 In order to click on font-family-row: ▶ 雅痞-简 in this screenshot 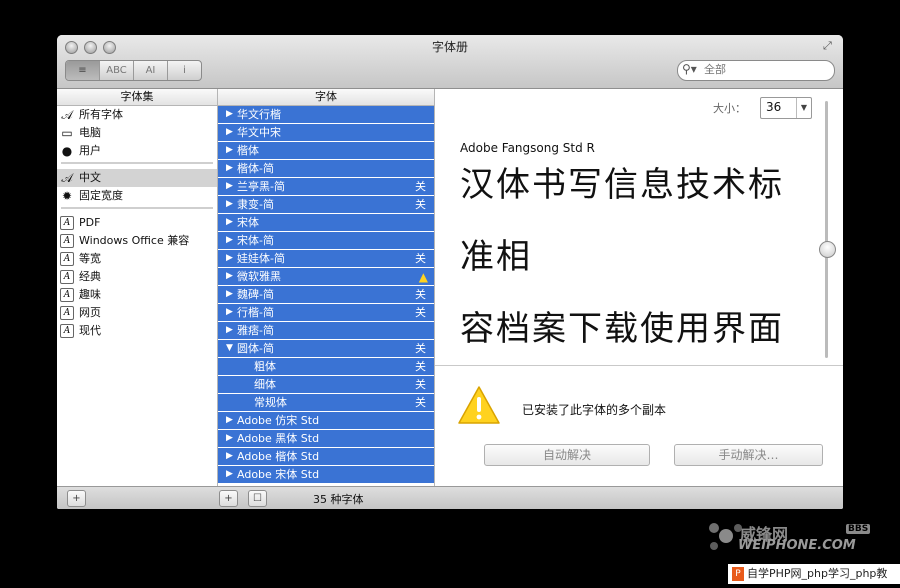, I will do `click(326, 330)`.